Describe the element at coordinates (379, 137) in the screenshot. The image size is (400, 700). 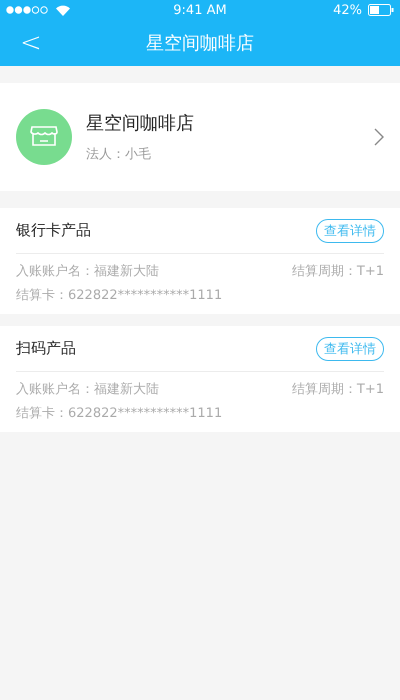
I see `chevron-right-icon` at that location.